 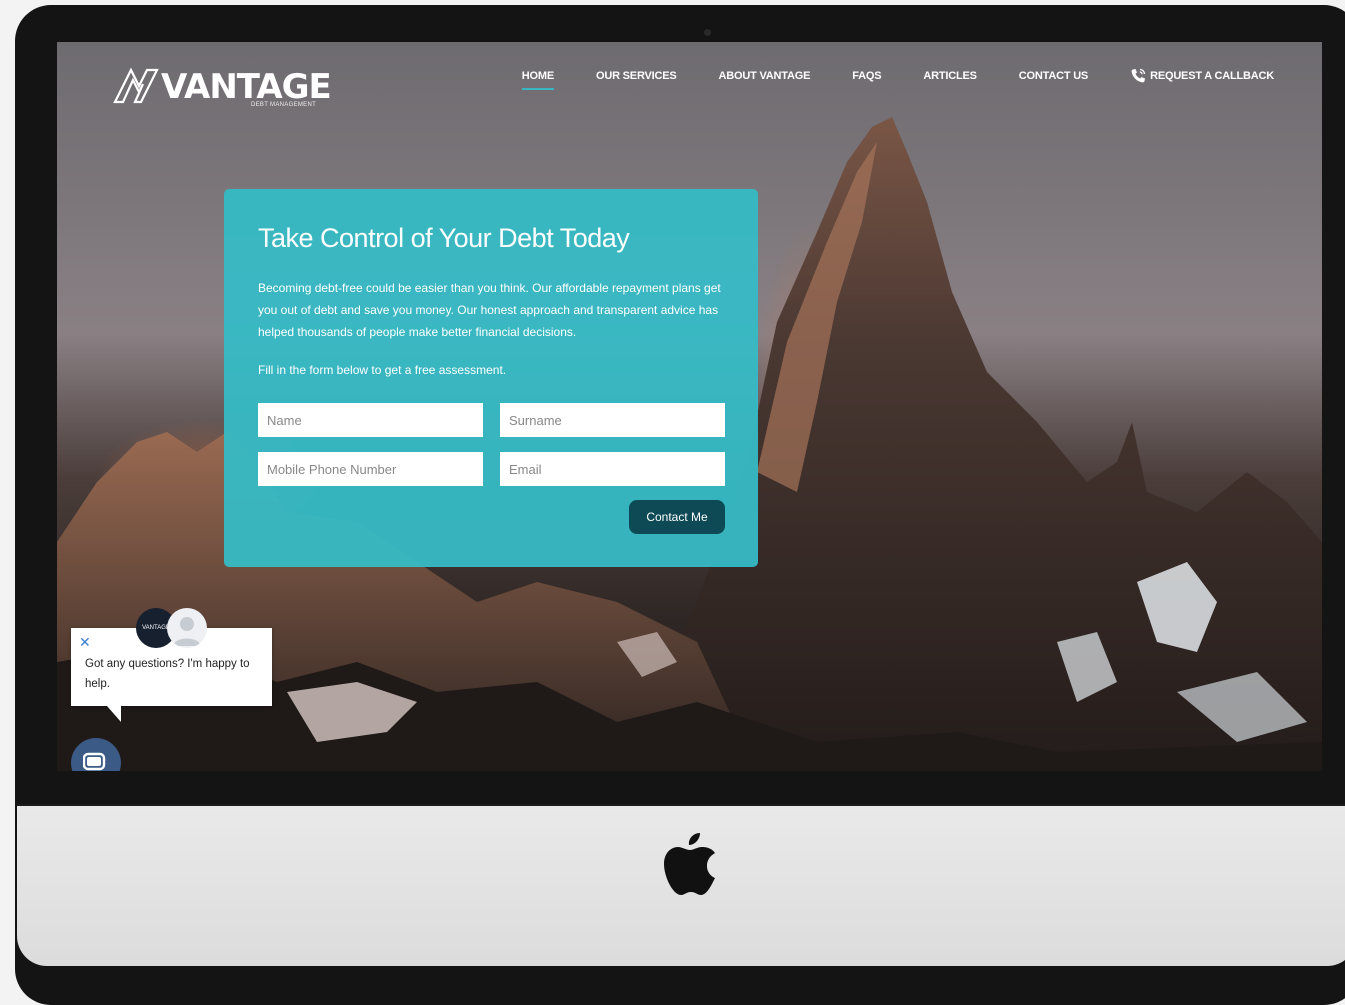 I want to click on chat-bubble-tail, so click(x=114, y=714).